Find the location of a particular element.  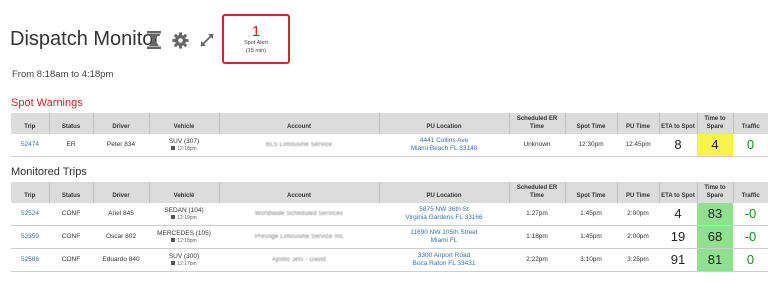

vehicle-name: SUV (307) is located at coordinates (184, 141).